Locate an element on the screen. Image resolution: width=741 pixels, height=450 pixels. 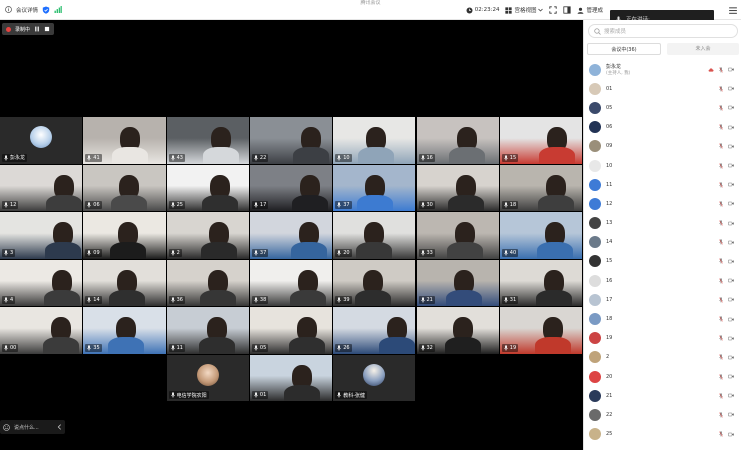
video-tile: 4 is located at coordinates (42, 283).